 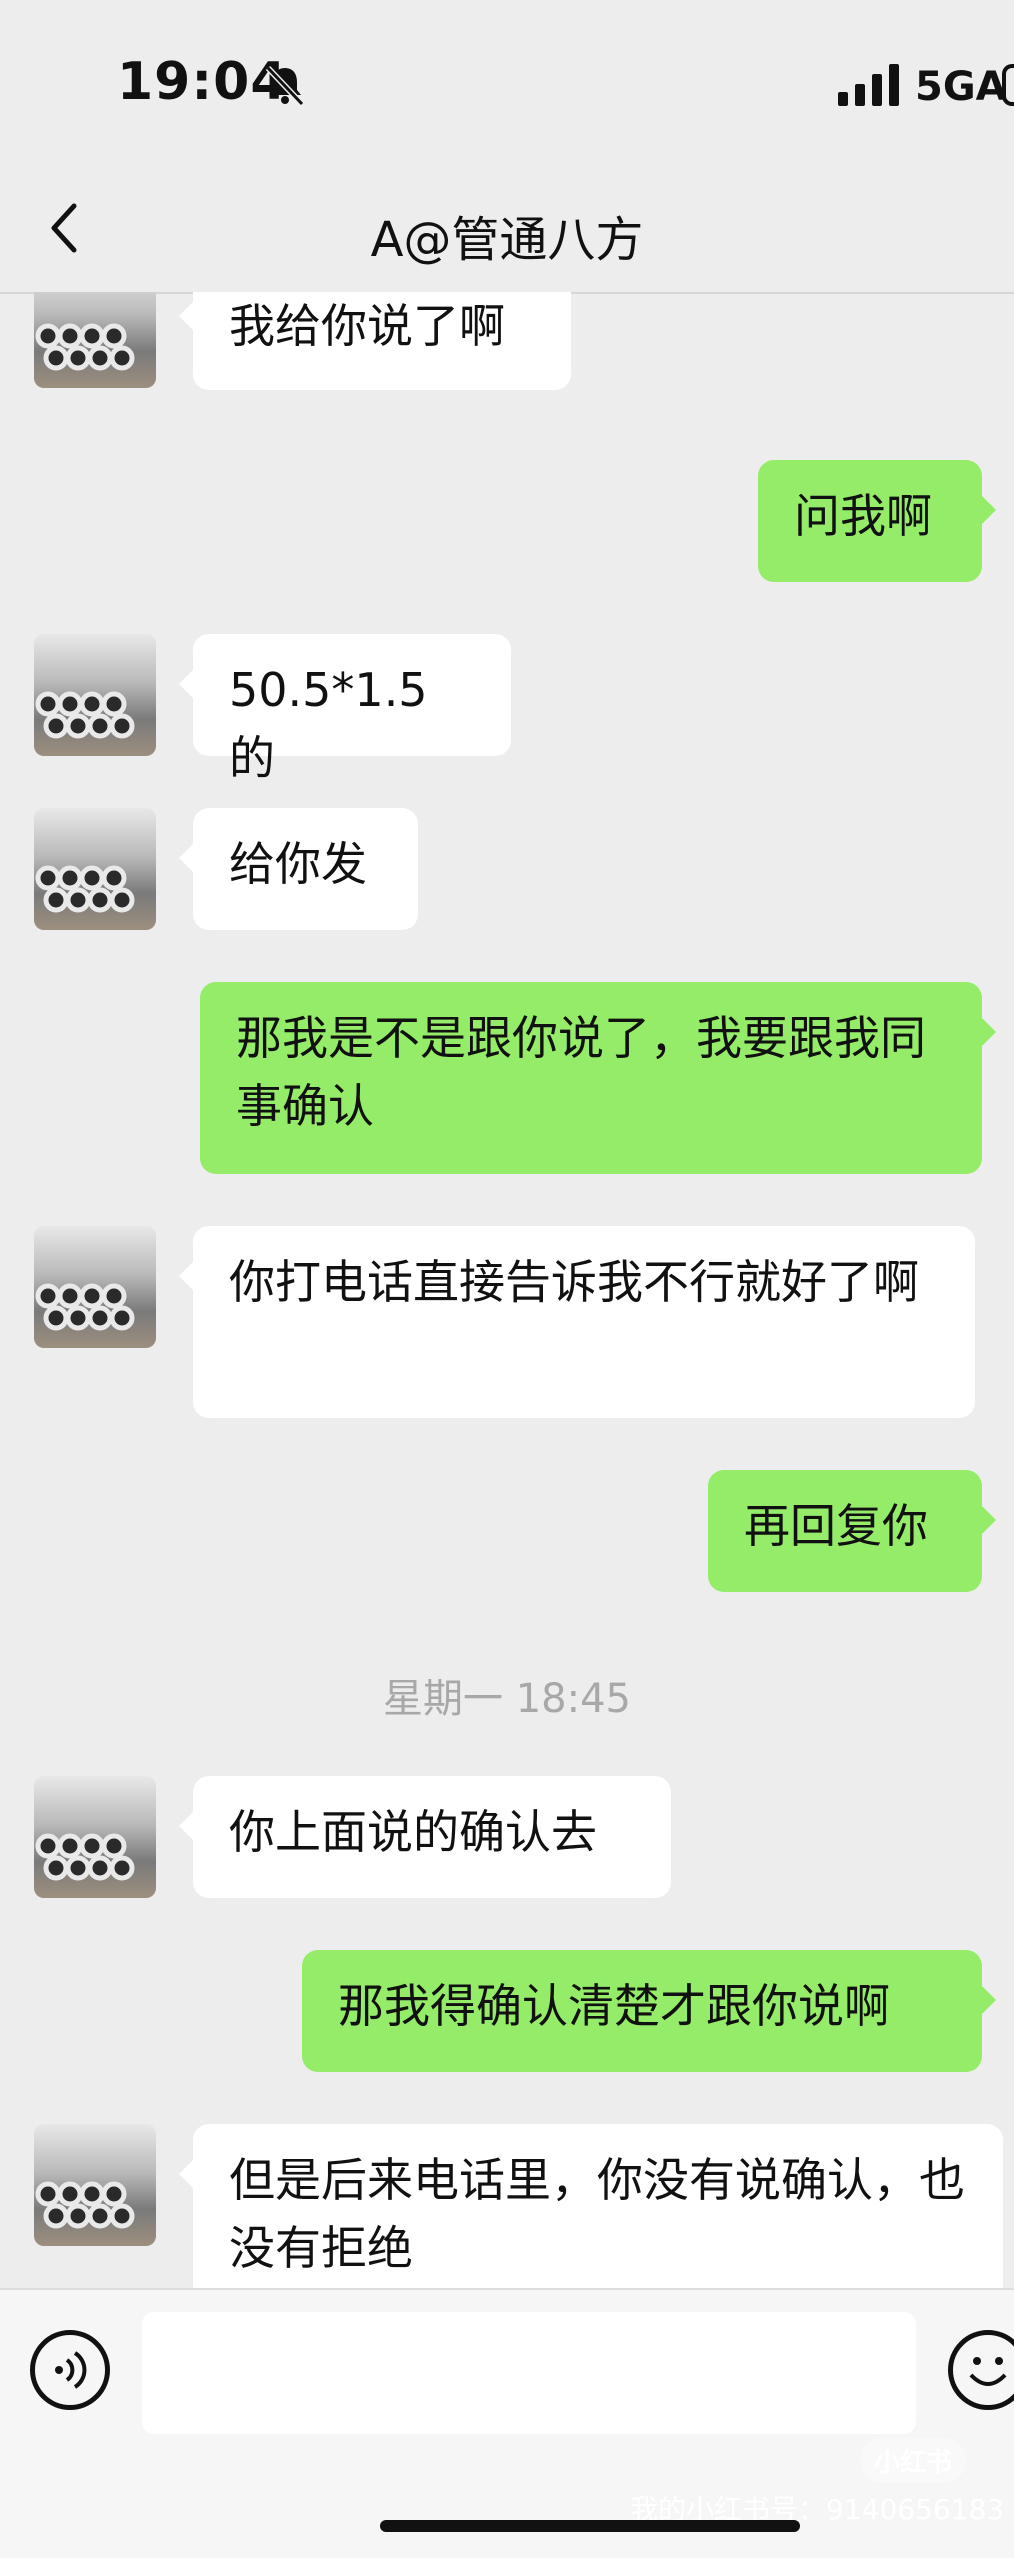 What do you see at coordinates (649, 2011) in the screenshot?
I see `message-bubble: 那我得确认清楚才跟你说啊` at bounding box center [649, 2011].